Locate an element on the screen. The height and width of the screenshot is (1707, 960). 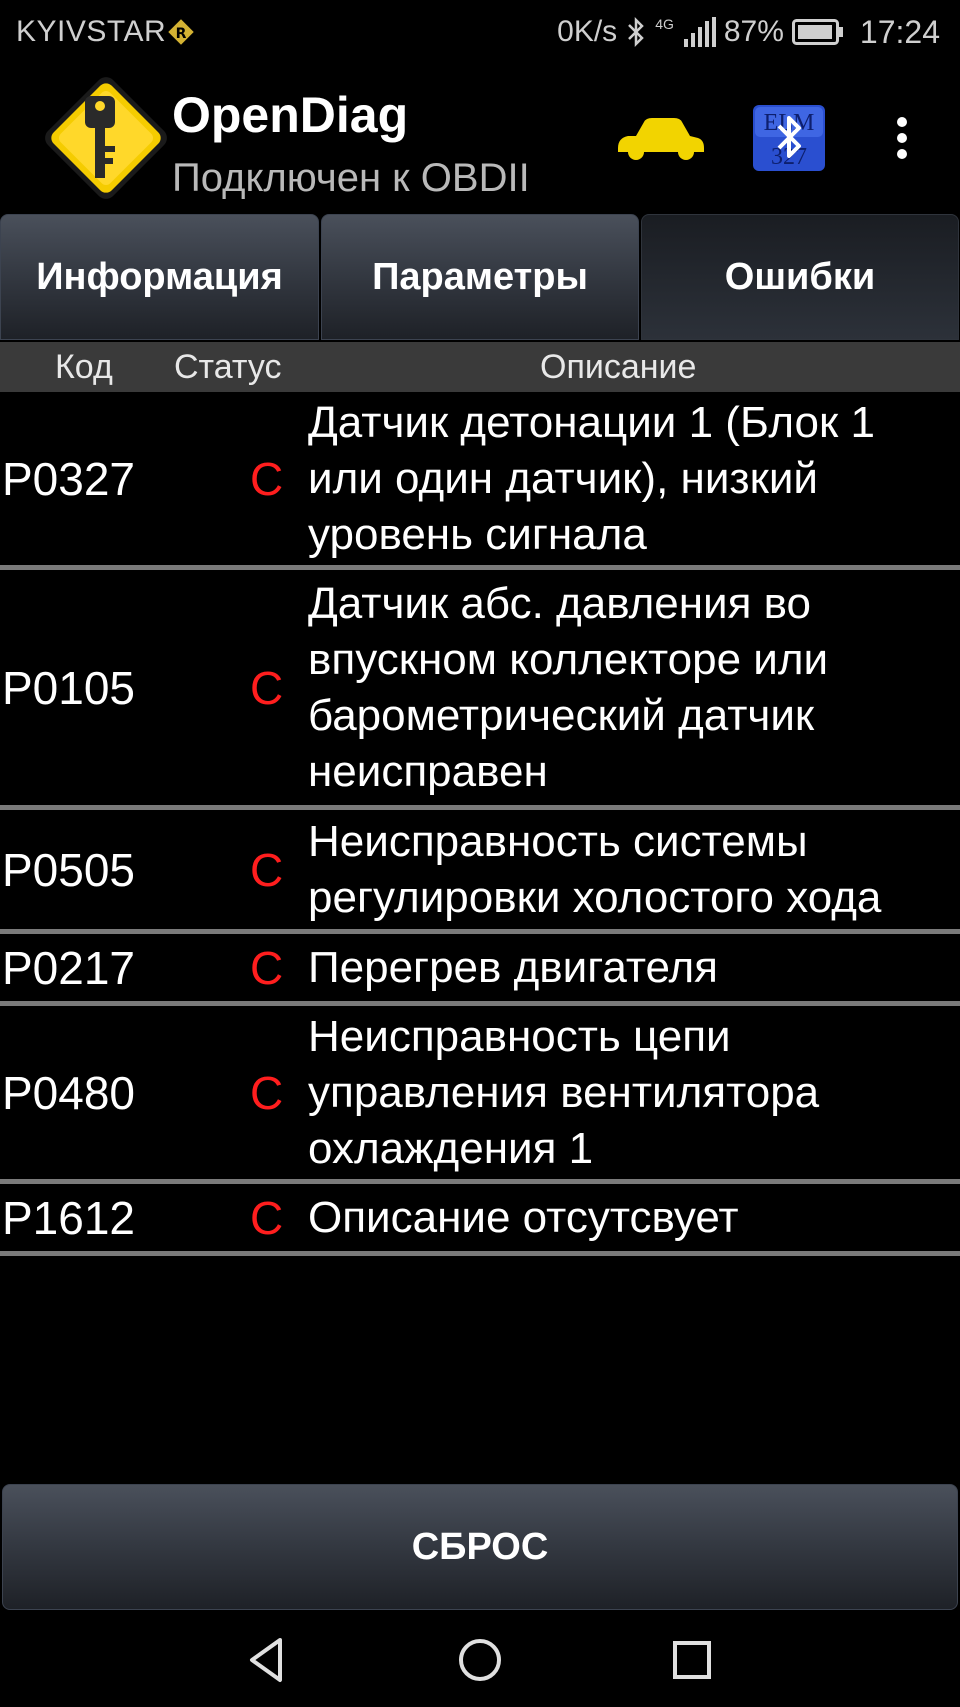
error-code: P0105 is located at coordinates (69, 687).